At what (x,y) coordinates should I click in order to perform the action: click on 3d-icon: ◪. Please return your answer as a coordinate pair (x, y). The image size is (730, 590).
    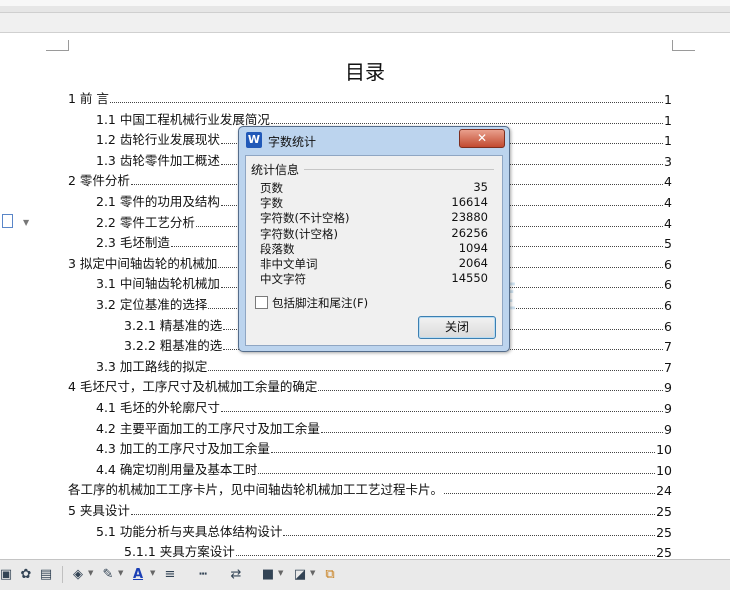
    Looking at the image, I should click on (300, 574).